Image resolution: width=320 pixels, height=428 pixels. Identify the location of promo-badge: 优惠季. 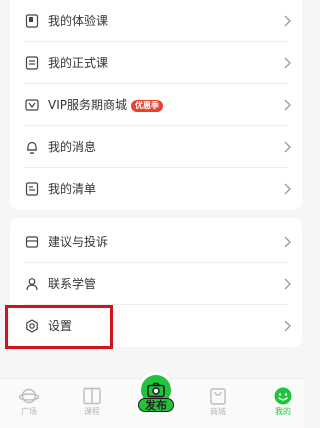
(147, 106).